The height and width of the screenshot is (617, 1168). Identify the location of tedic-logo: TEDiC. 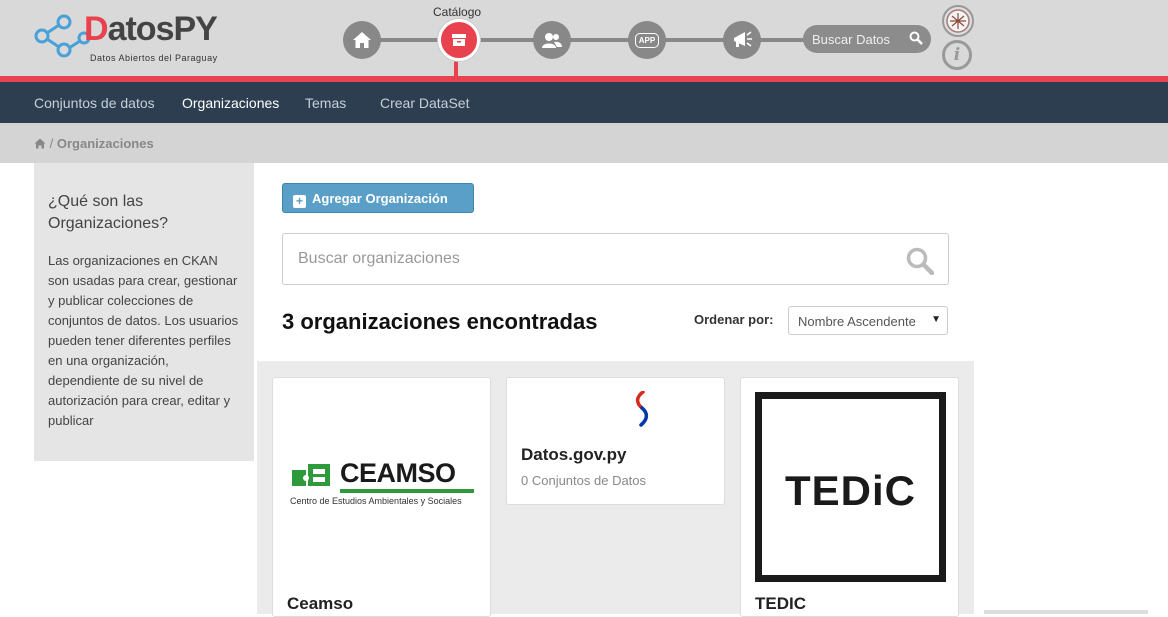
(850, 487).